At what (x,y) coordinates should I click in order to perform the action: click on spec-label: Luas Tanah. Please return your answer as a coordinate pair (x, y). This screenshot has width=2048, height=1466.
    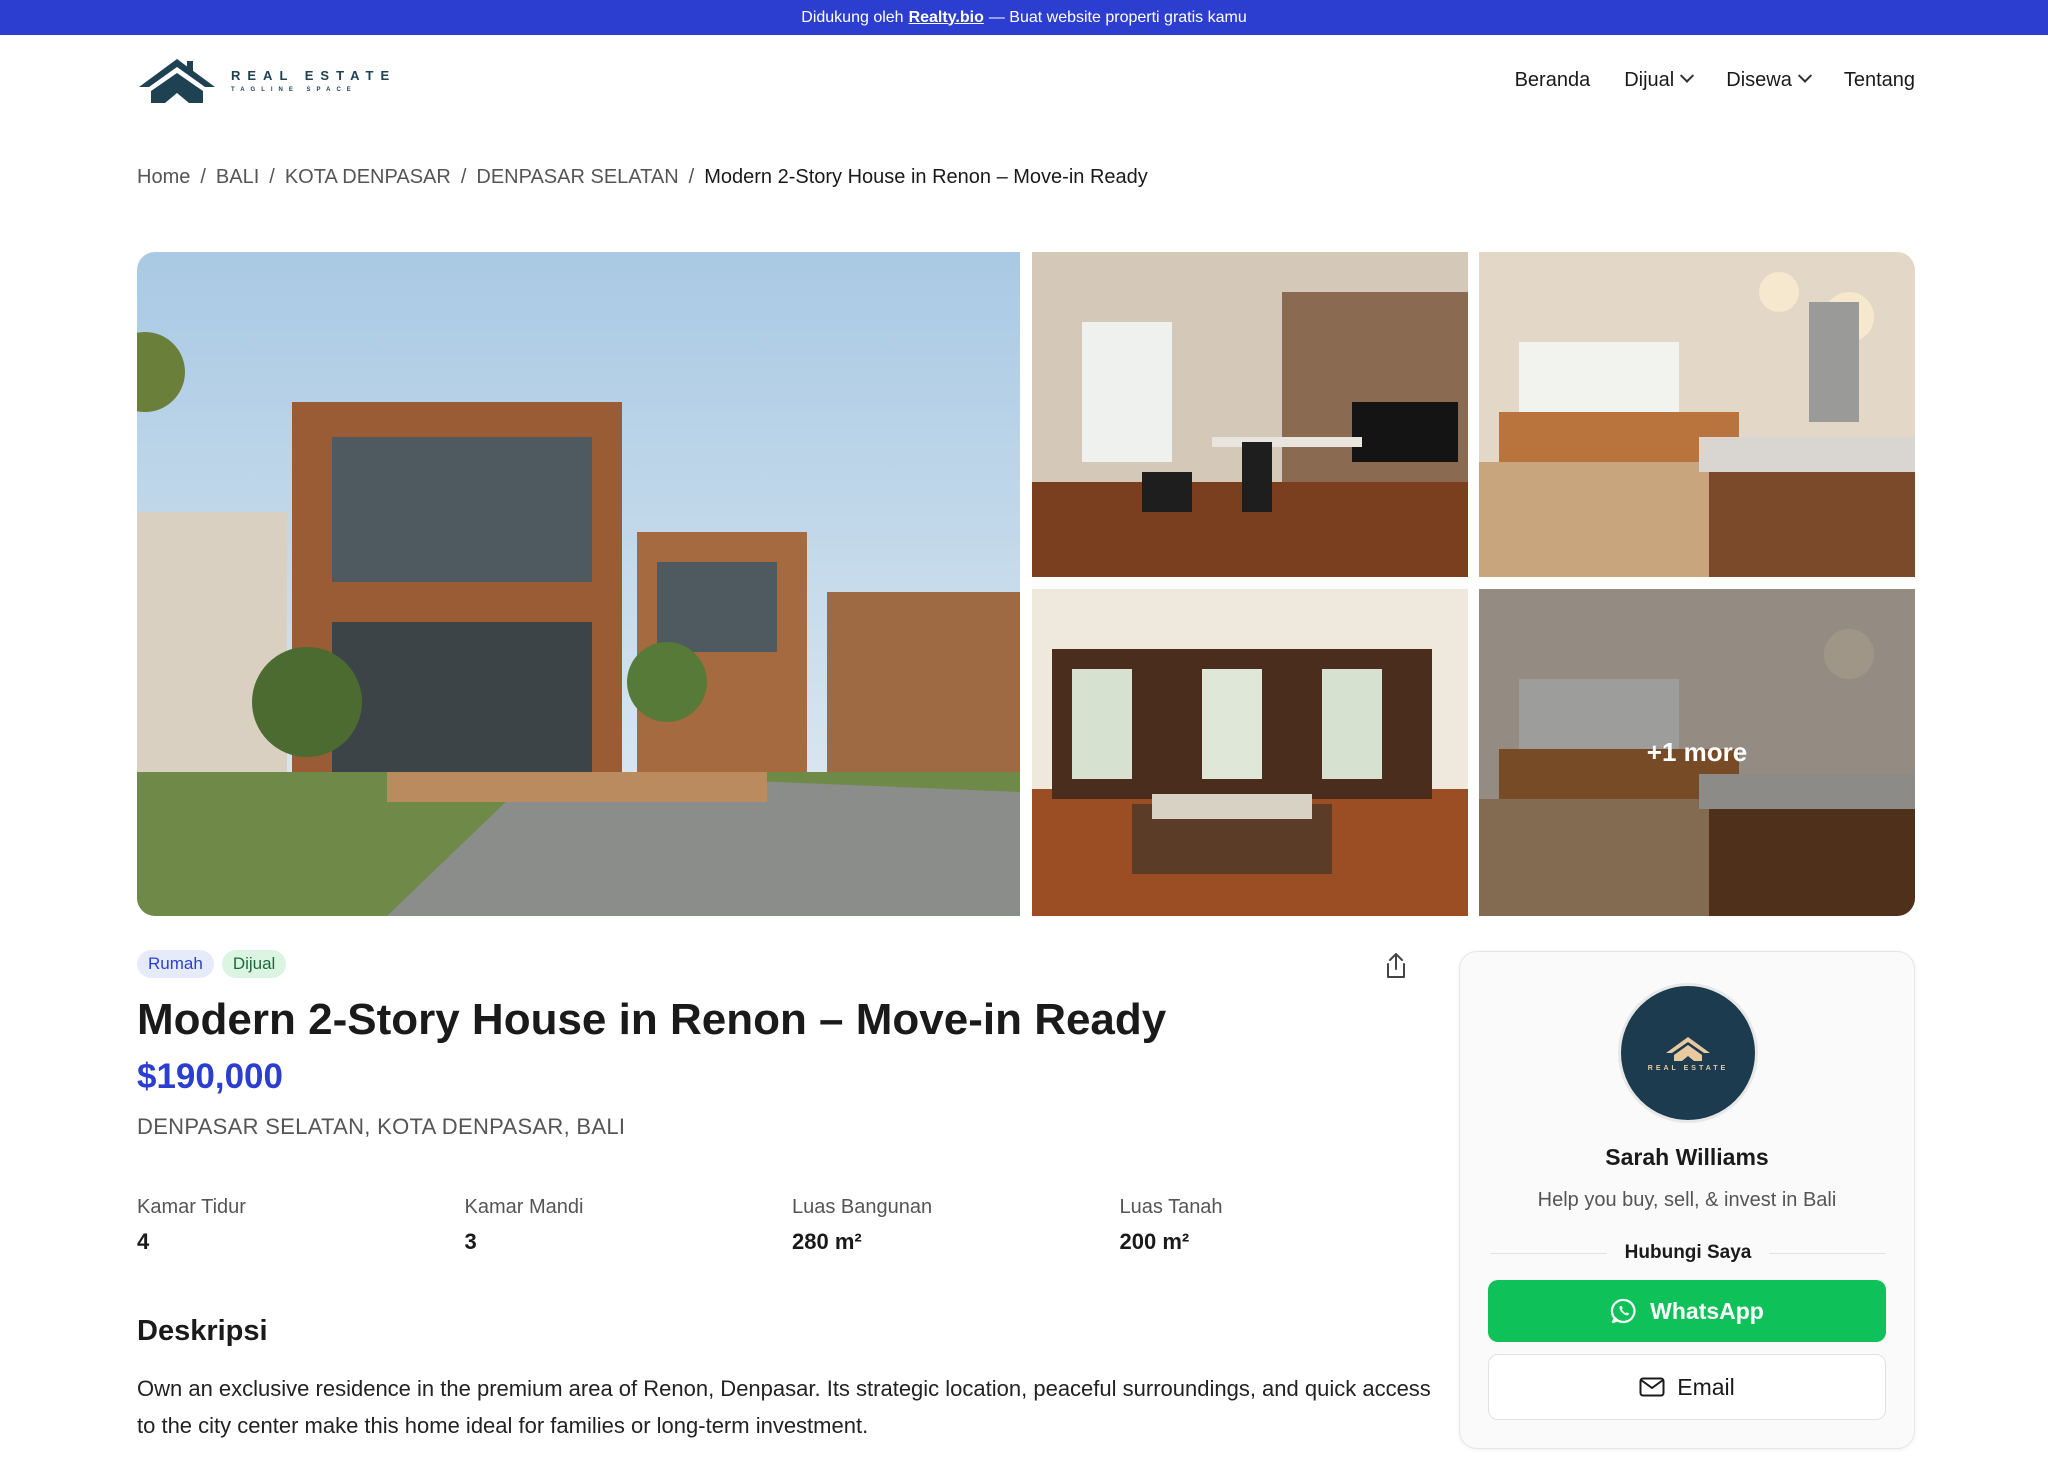
    Looking at the image, I should click on (1171, 1207).